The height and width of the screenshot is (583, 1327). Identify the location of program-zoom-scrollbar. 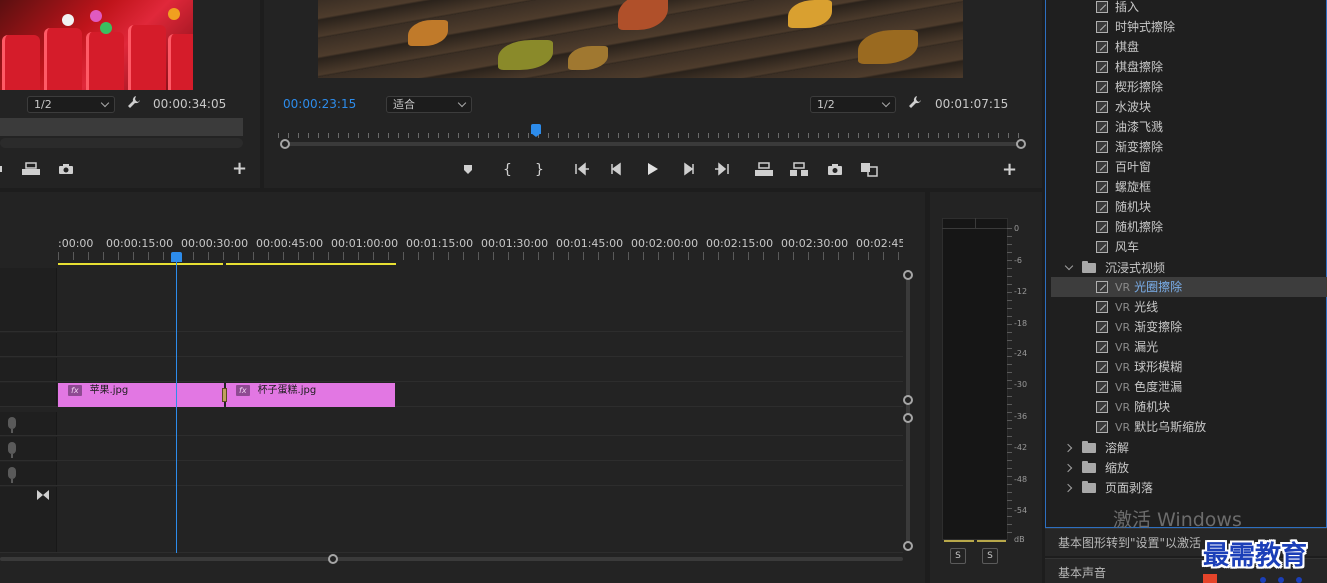
(653, 144).